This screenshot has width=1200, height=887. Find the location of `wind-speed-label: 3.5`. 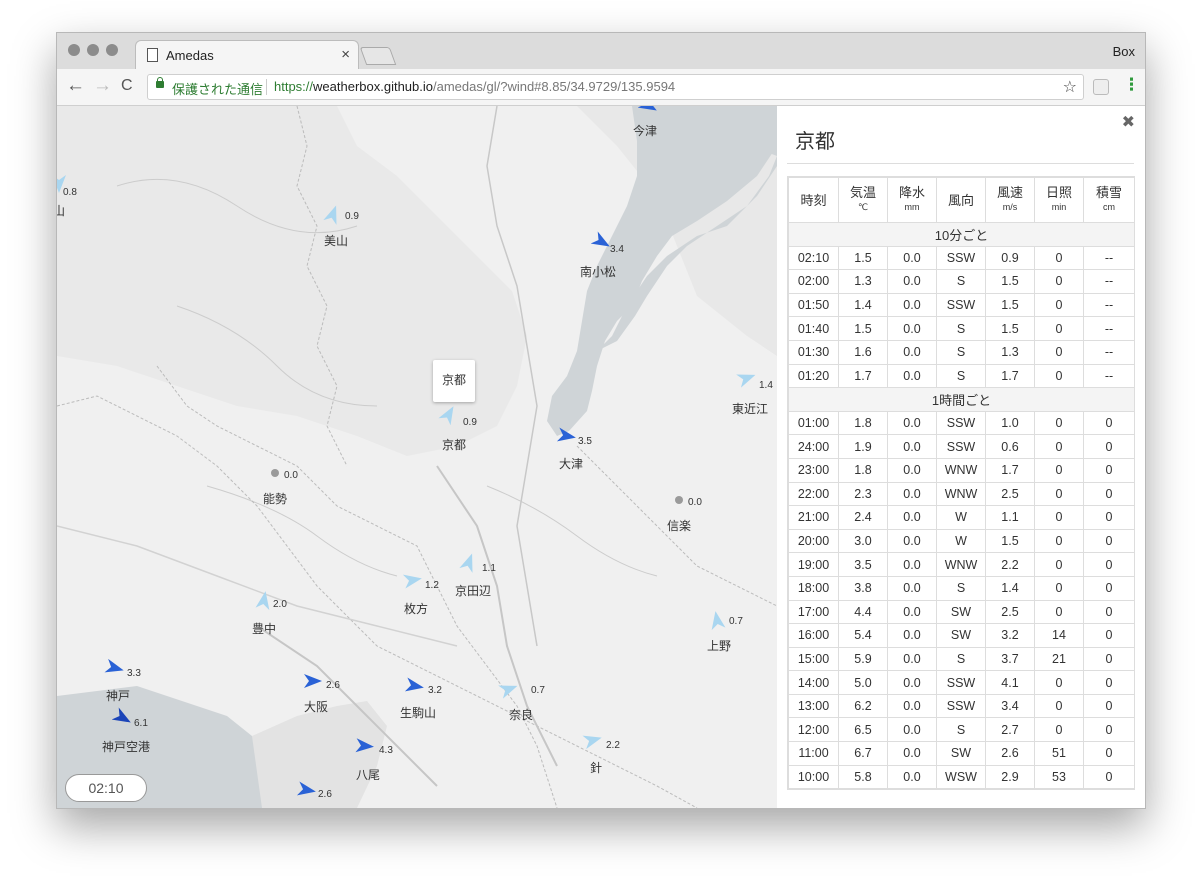

wind-speed-label: 3.5 is located at coordinates (585, 441).